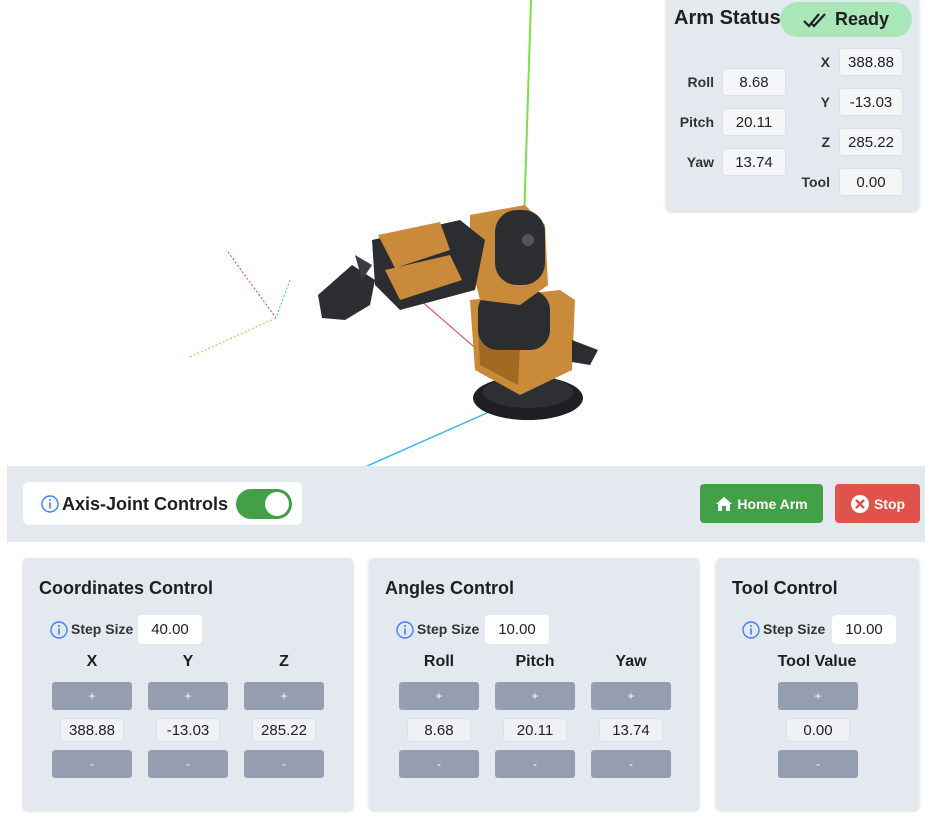 This screenshot has width=925, height=823. I want to click on pitch-label: Pitch, so click(696, 122).